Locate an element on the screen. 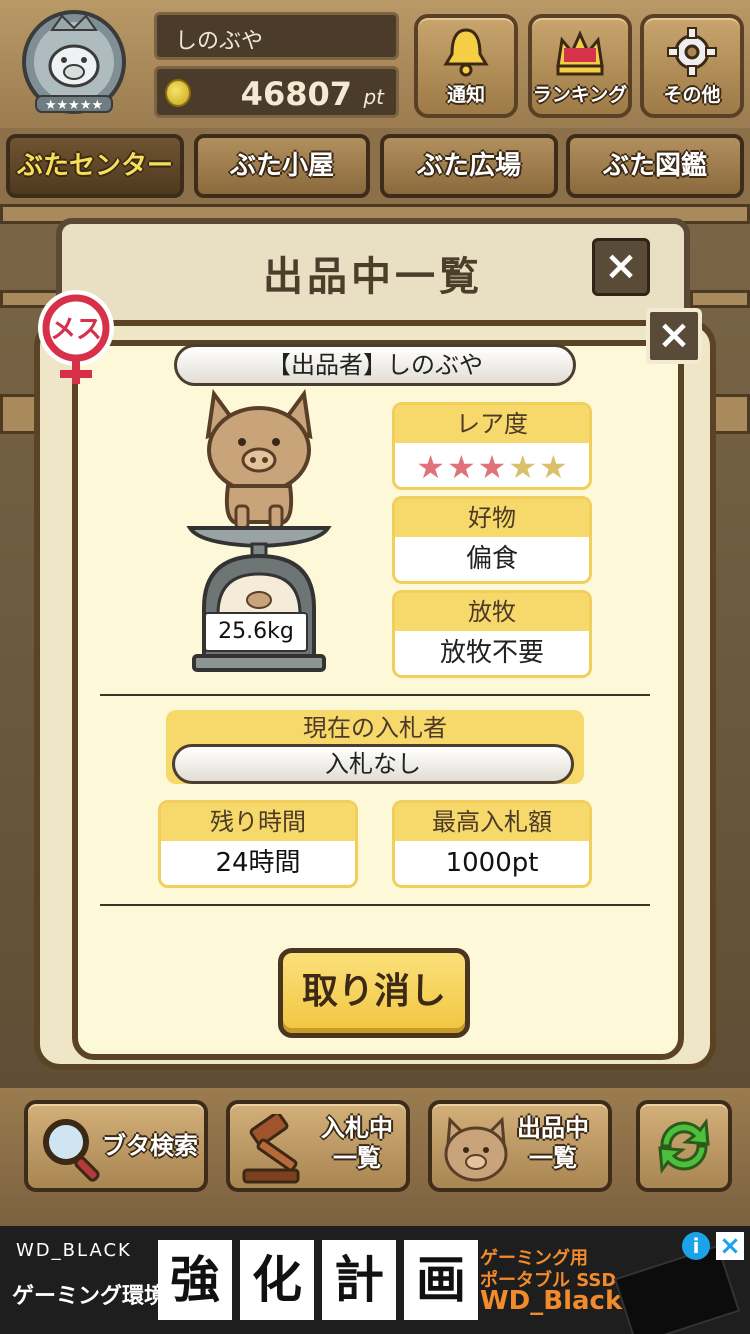 The image size is (750, 1334). ad-tagline: ゲーミング環境 is located at coordinates (89, 1296).